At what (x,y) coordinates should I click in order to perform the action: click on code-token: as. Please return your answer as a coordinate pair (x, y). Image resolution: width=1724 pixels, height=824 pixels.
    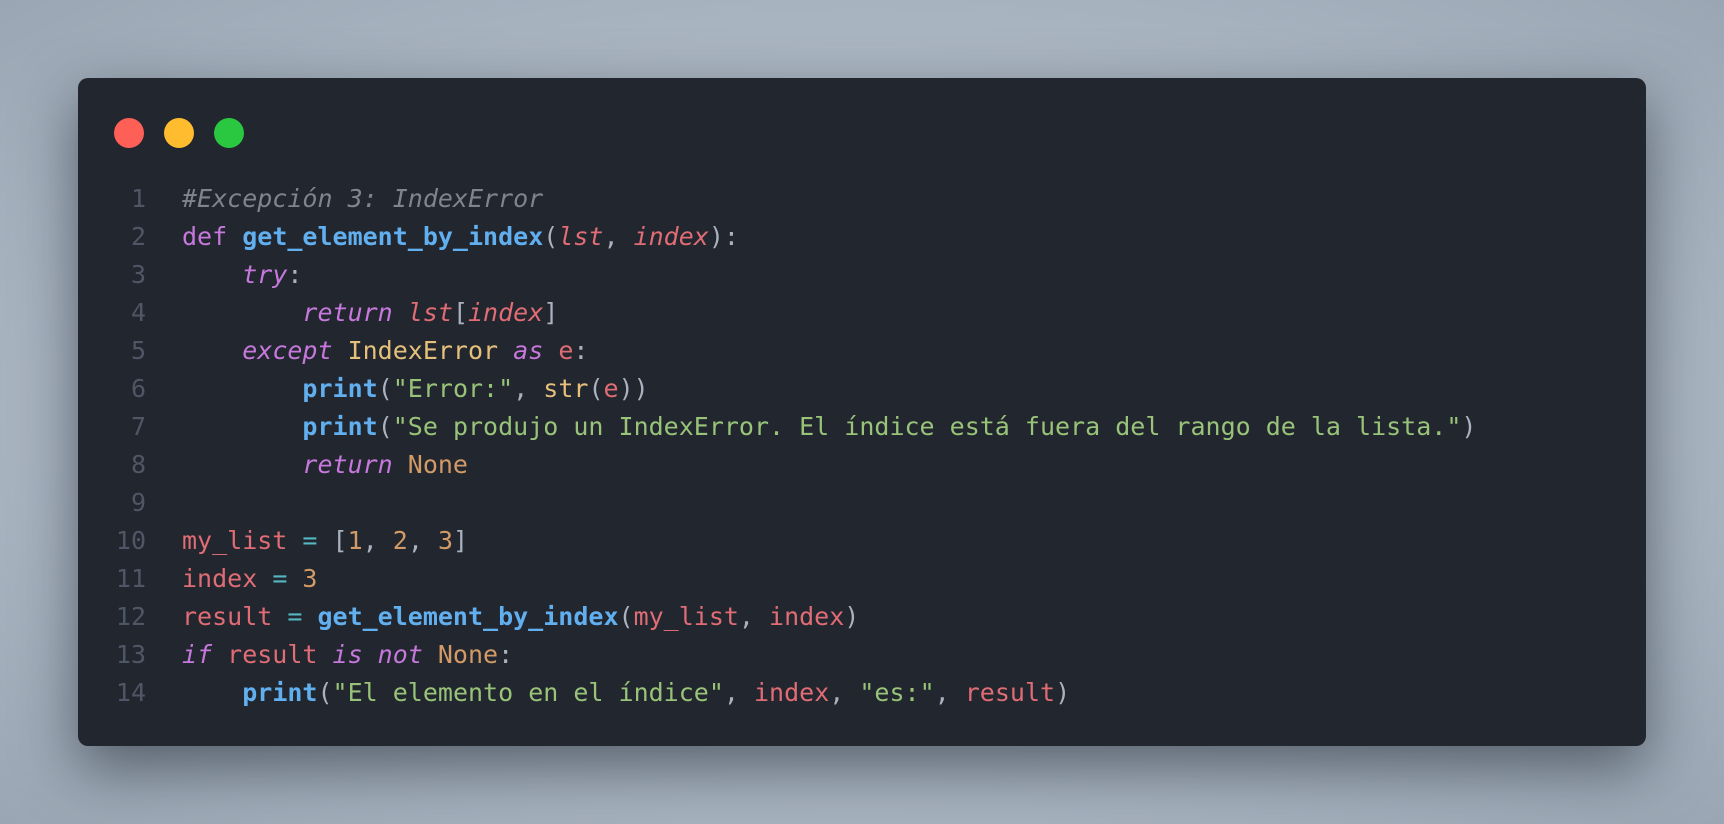
    Looking at the image, I should click on (536, 350).